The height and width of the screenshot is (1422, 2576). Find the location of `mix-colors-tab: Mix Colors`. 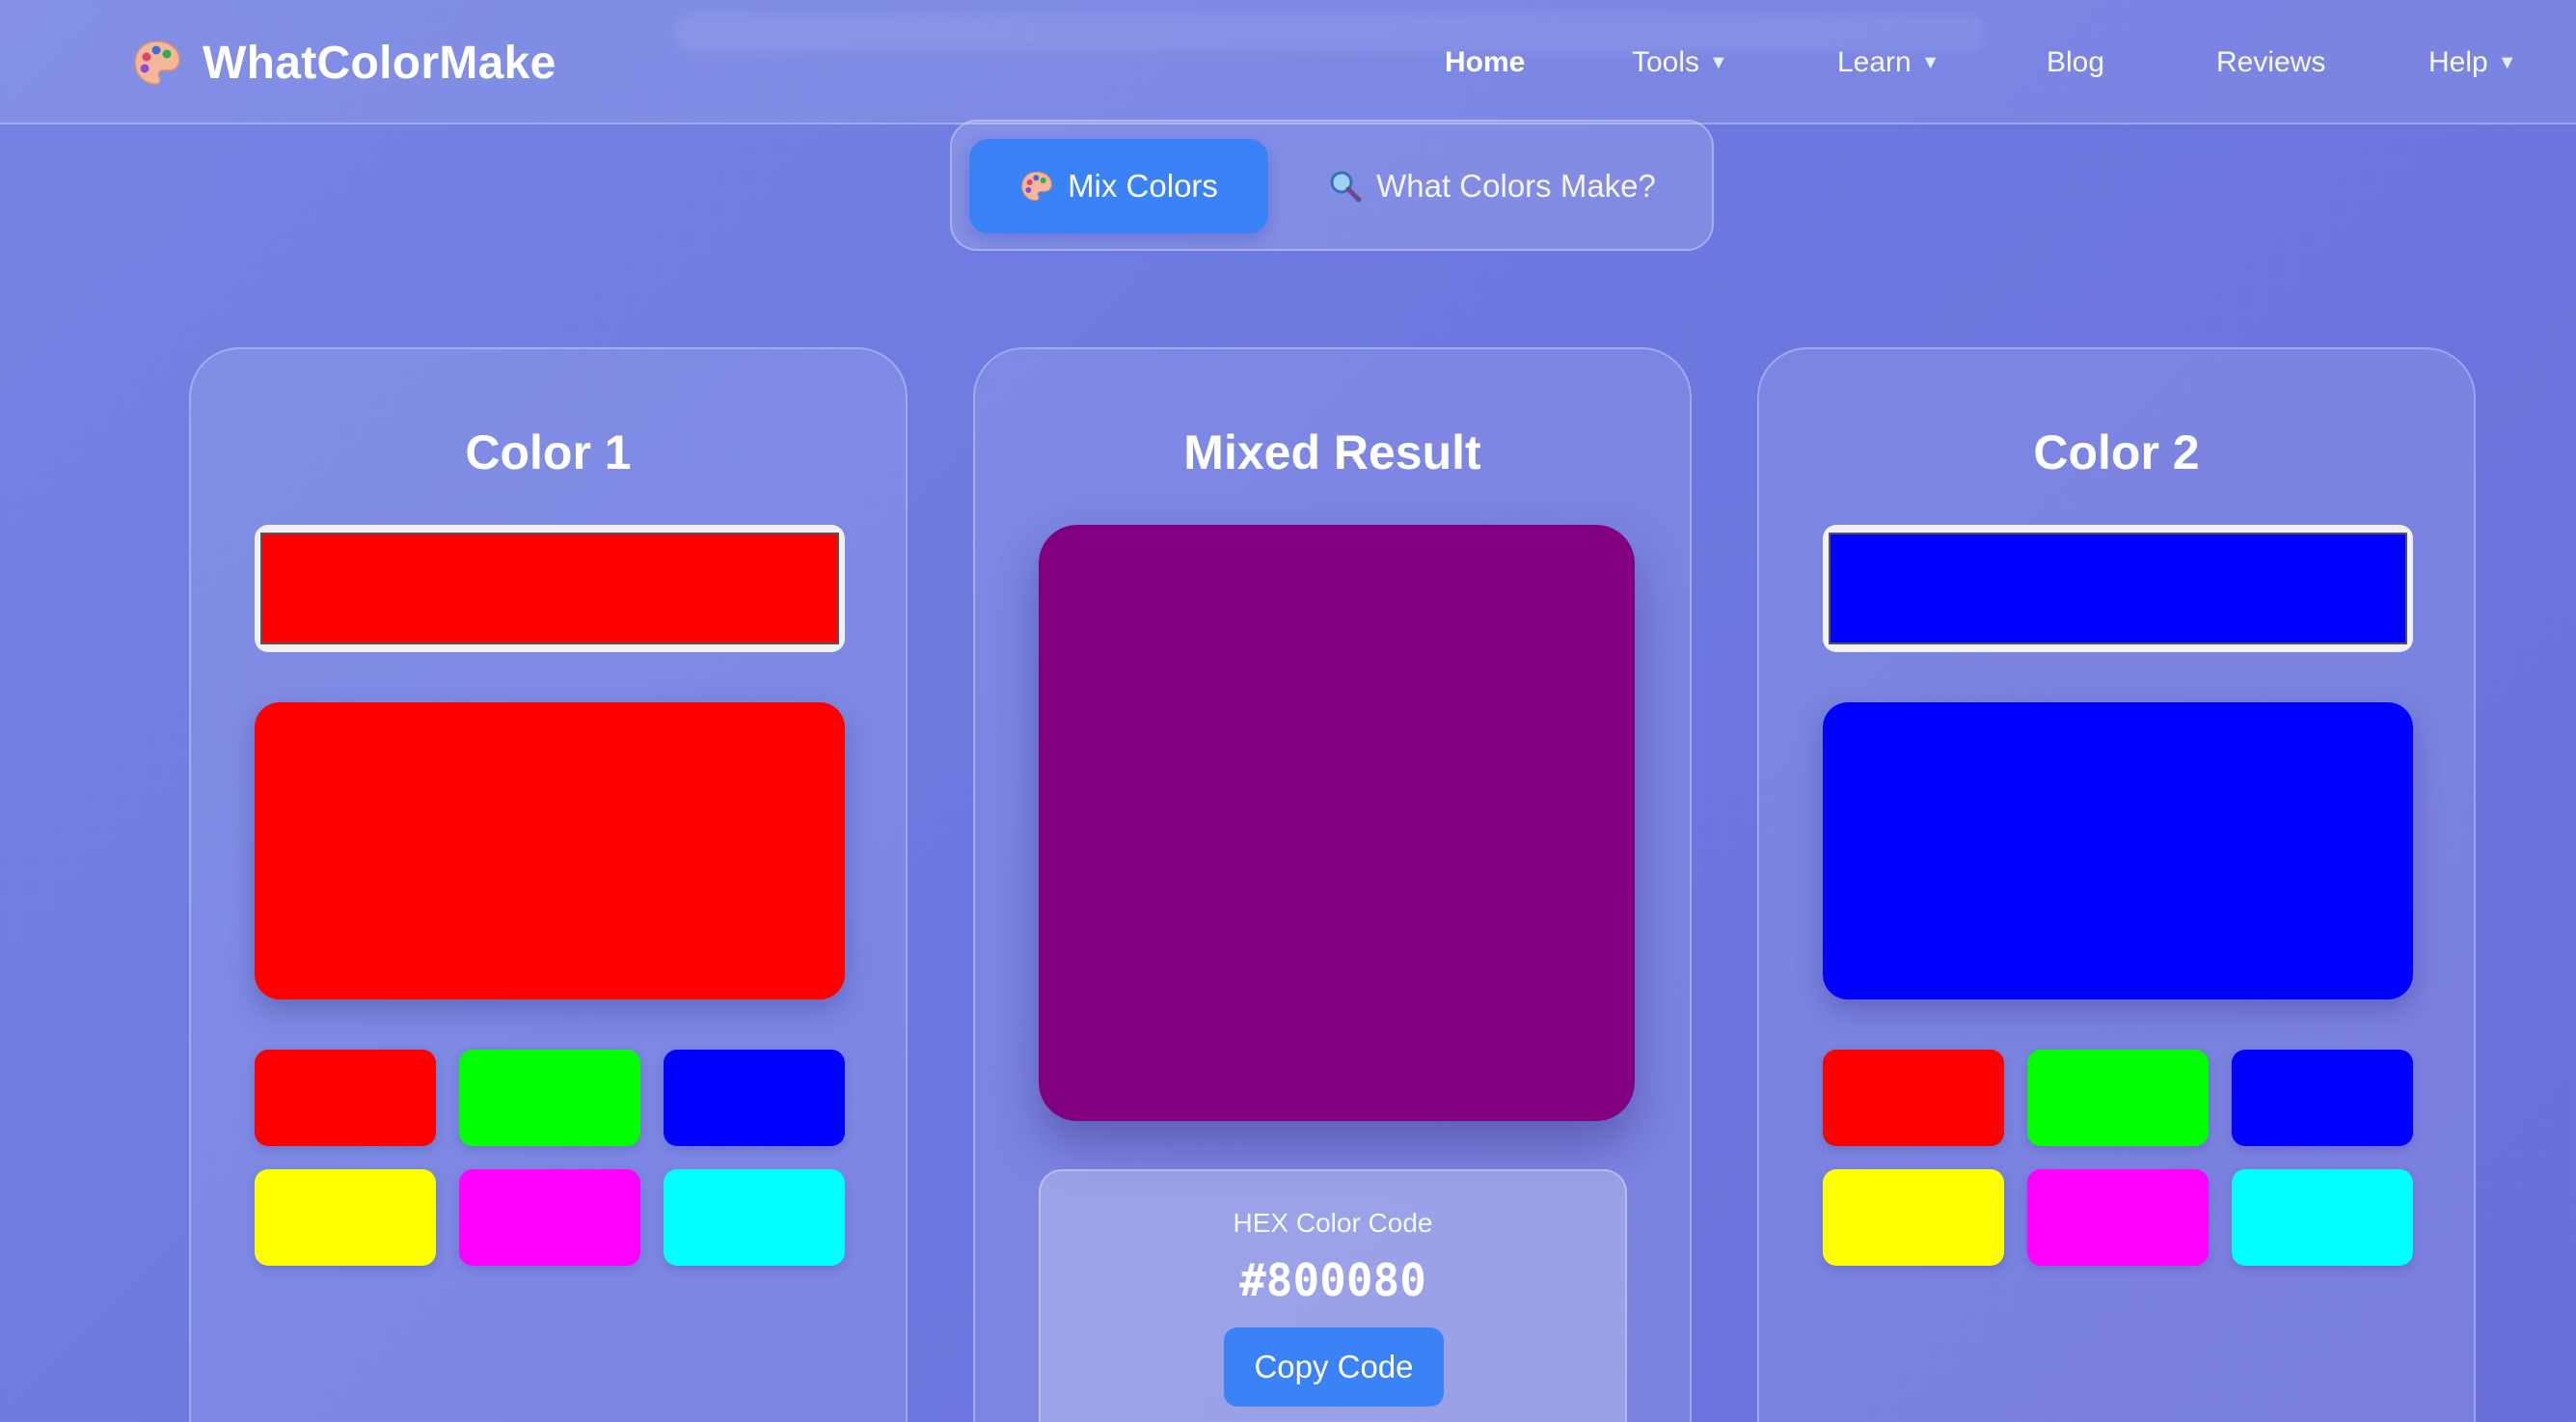

mix-colors-tab: Mix Colors is located at coordinates (1118, 186).